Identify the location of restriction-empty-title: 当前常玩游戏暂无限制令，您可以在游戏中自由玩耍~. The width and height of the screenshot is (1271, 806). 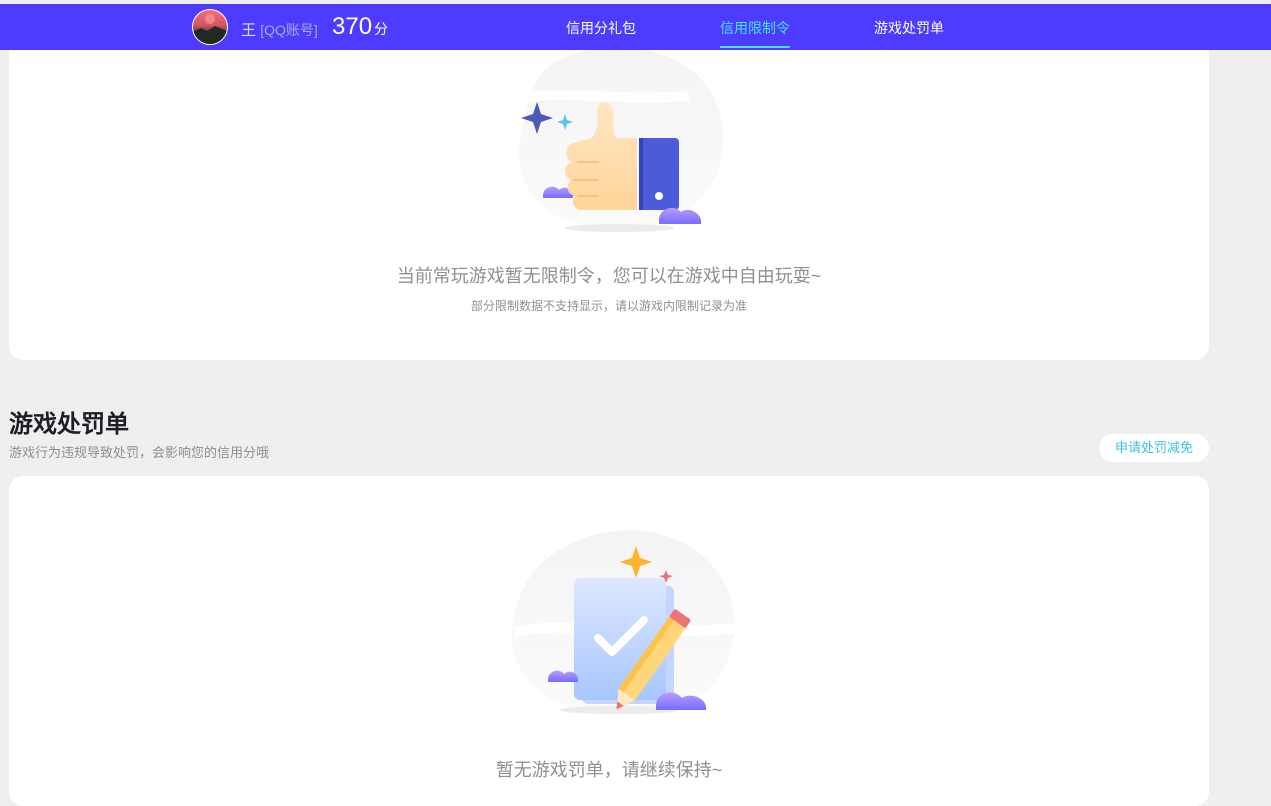
(609, 276).